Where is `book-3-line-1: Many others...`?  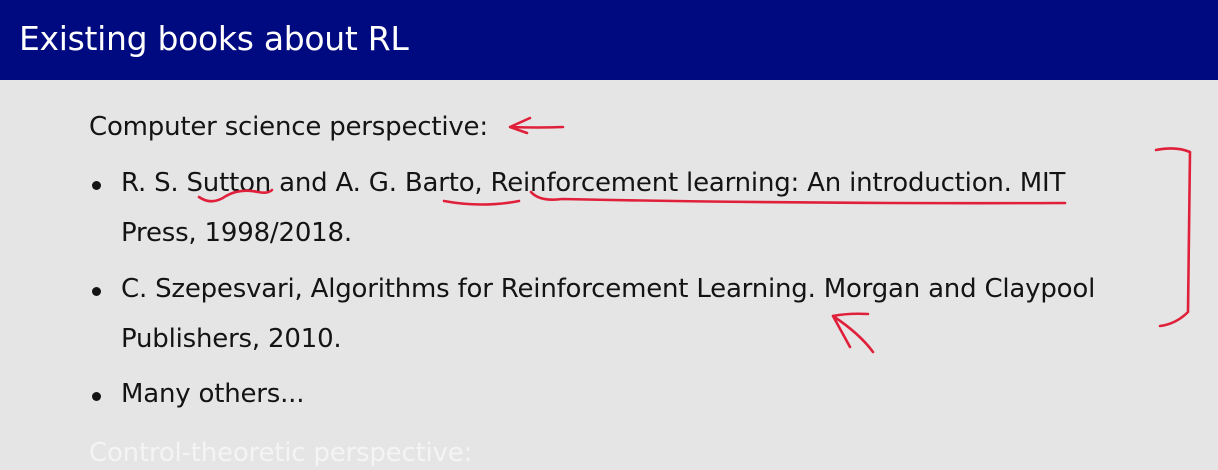 book-3-line-1: Many others... is located at coordinates (213, 394).